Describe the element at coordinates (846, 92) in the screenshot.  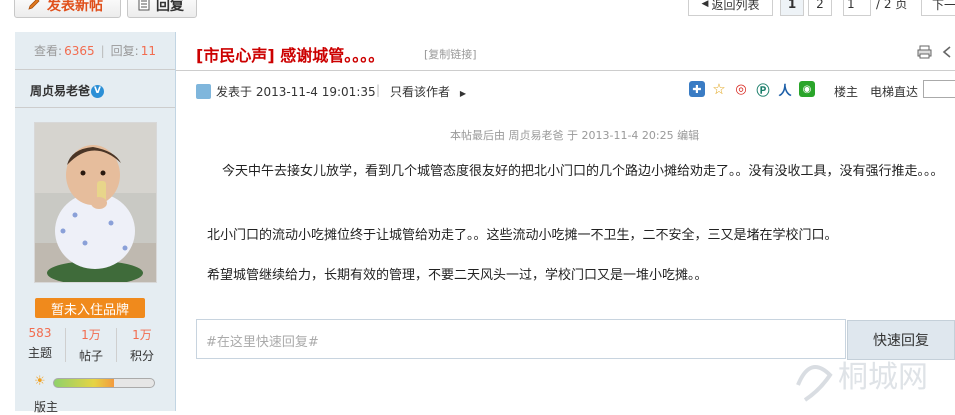
I see `floor-label: 楼主` at that location.